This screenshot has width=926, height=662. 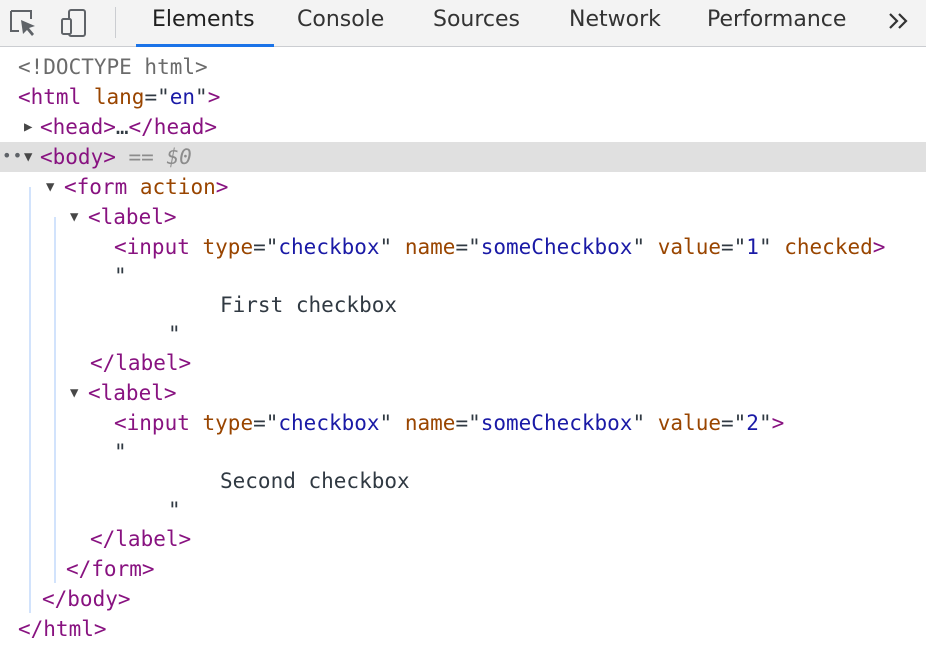 I want to click on tree-row-doctype: <!DOCTYPE html>, so click(x=463, y=67).